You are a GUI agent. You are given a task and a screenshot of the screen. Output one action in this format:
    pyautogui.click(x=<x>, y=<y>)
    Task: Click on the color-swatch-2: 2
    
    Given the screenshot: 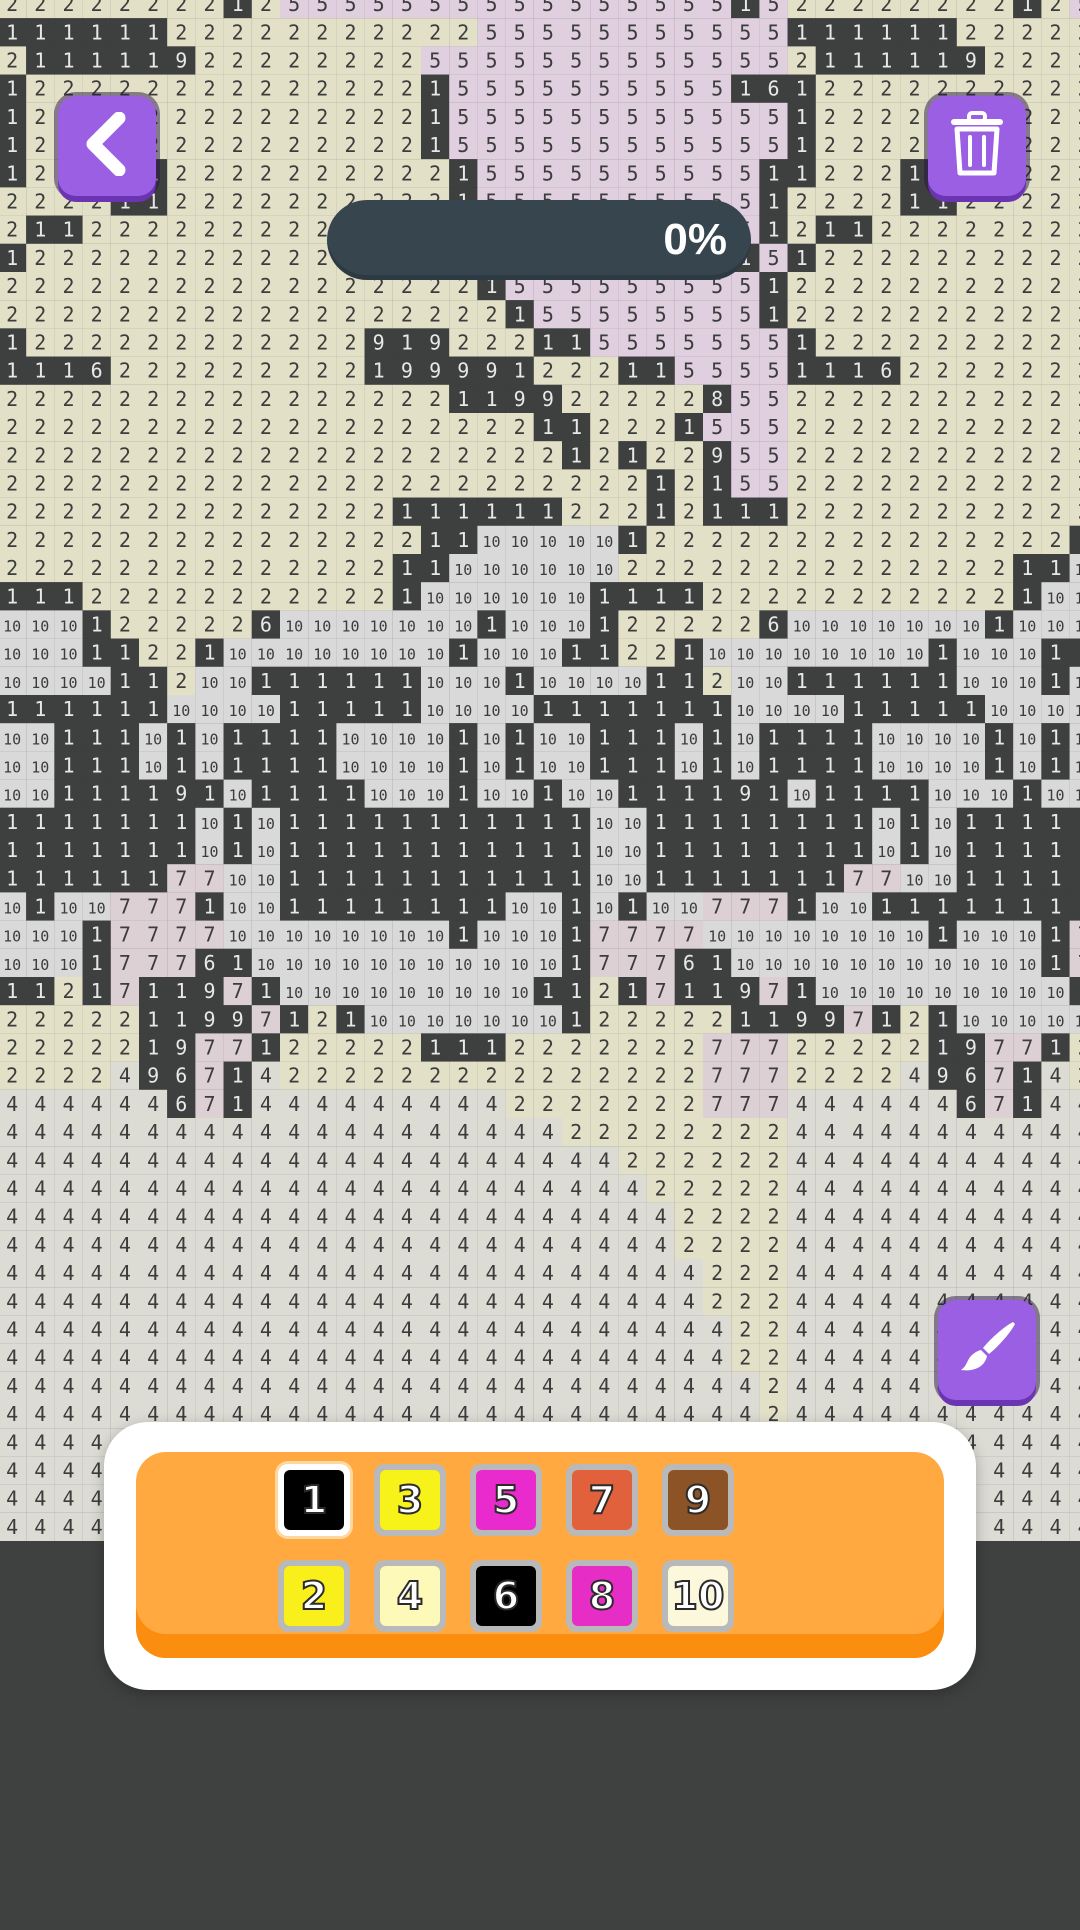 What is the action you would take?
    pyautogui.click(x=314, y=1596)
    